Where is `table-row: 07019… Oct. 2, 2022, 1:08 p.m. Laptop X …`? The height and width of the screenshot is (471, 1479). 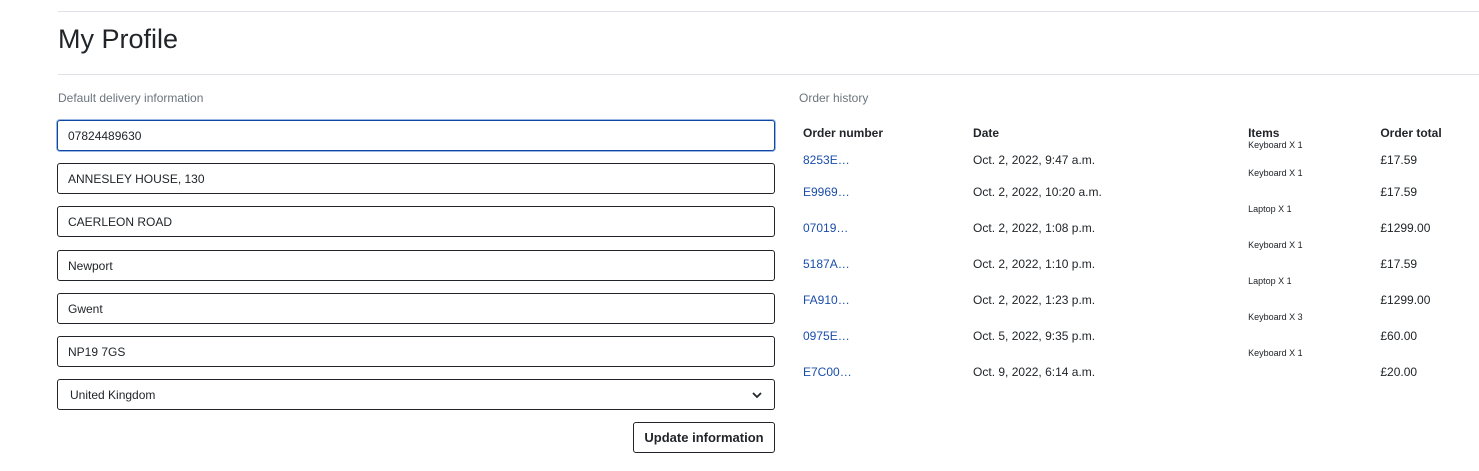 table-row: 07019… Oct. 2, 2022, 1:08 p.m. Laptop X … is located at coordinates (1139, 225).